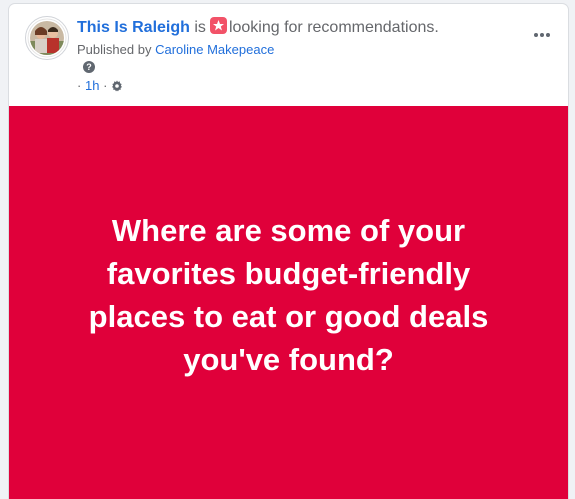 This screenshot has height=499, width=575. What do you see at coordinates (47, 38) in the screenshot?
I see `page-avatar` at bounding box center [47, 38].